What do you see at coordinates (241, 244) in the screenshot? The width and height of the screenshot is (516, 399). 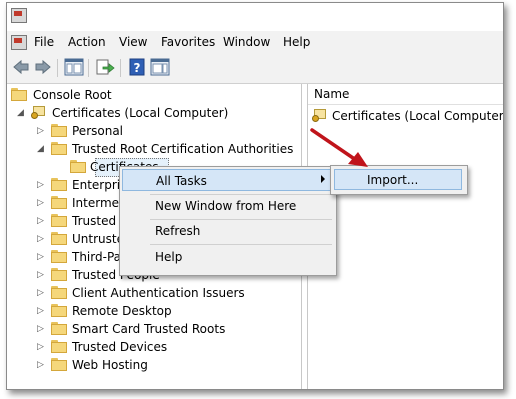 I see `menu-separator` at bounding box center [241, 244].